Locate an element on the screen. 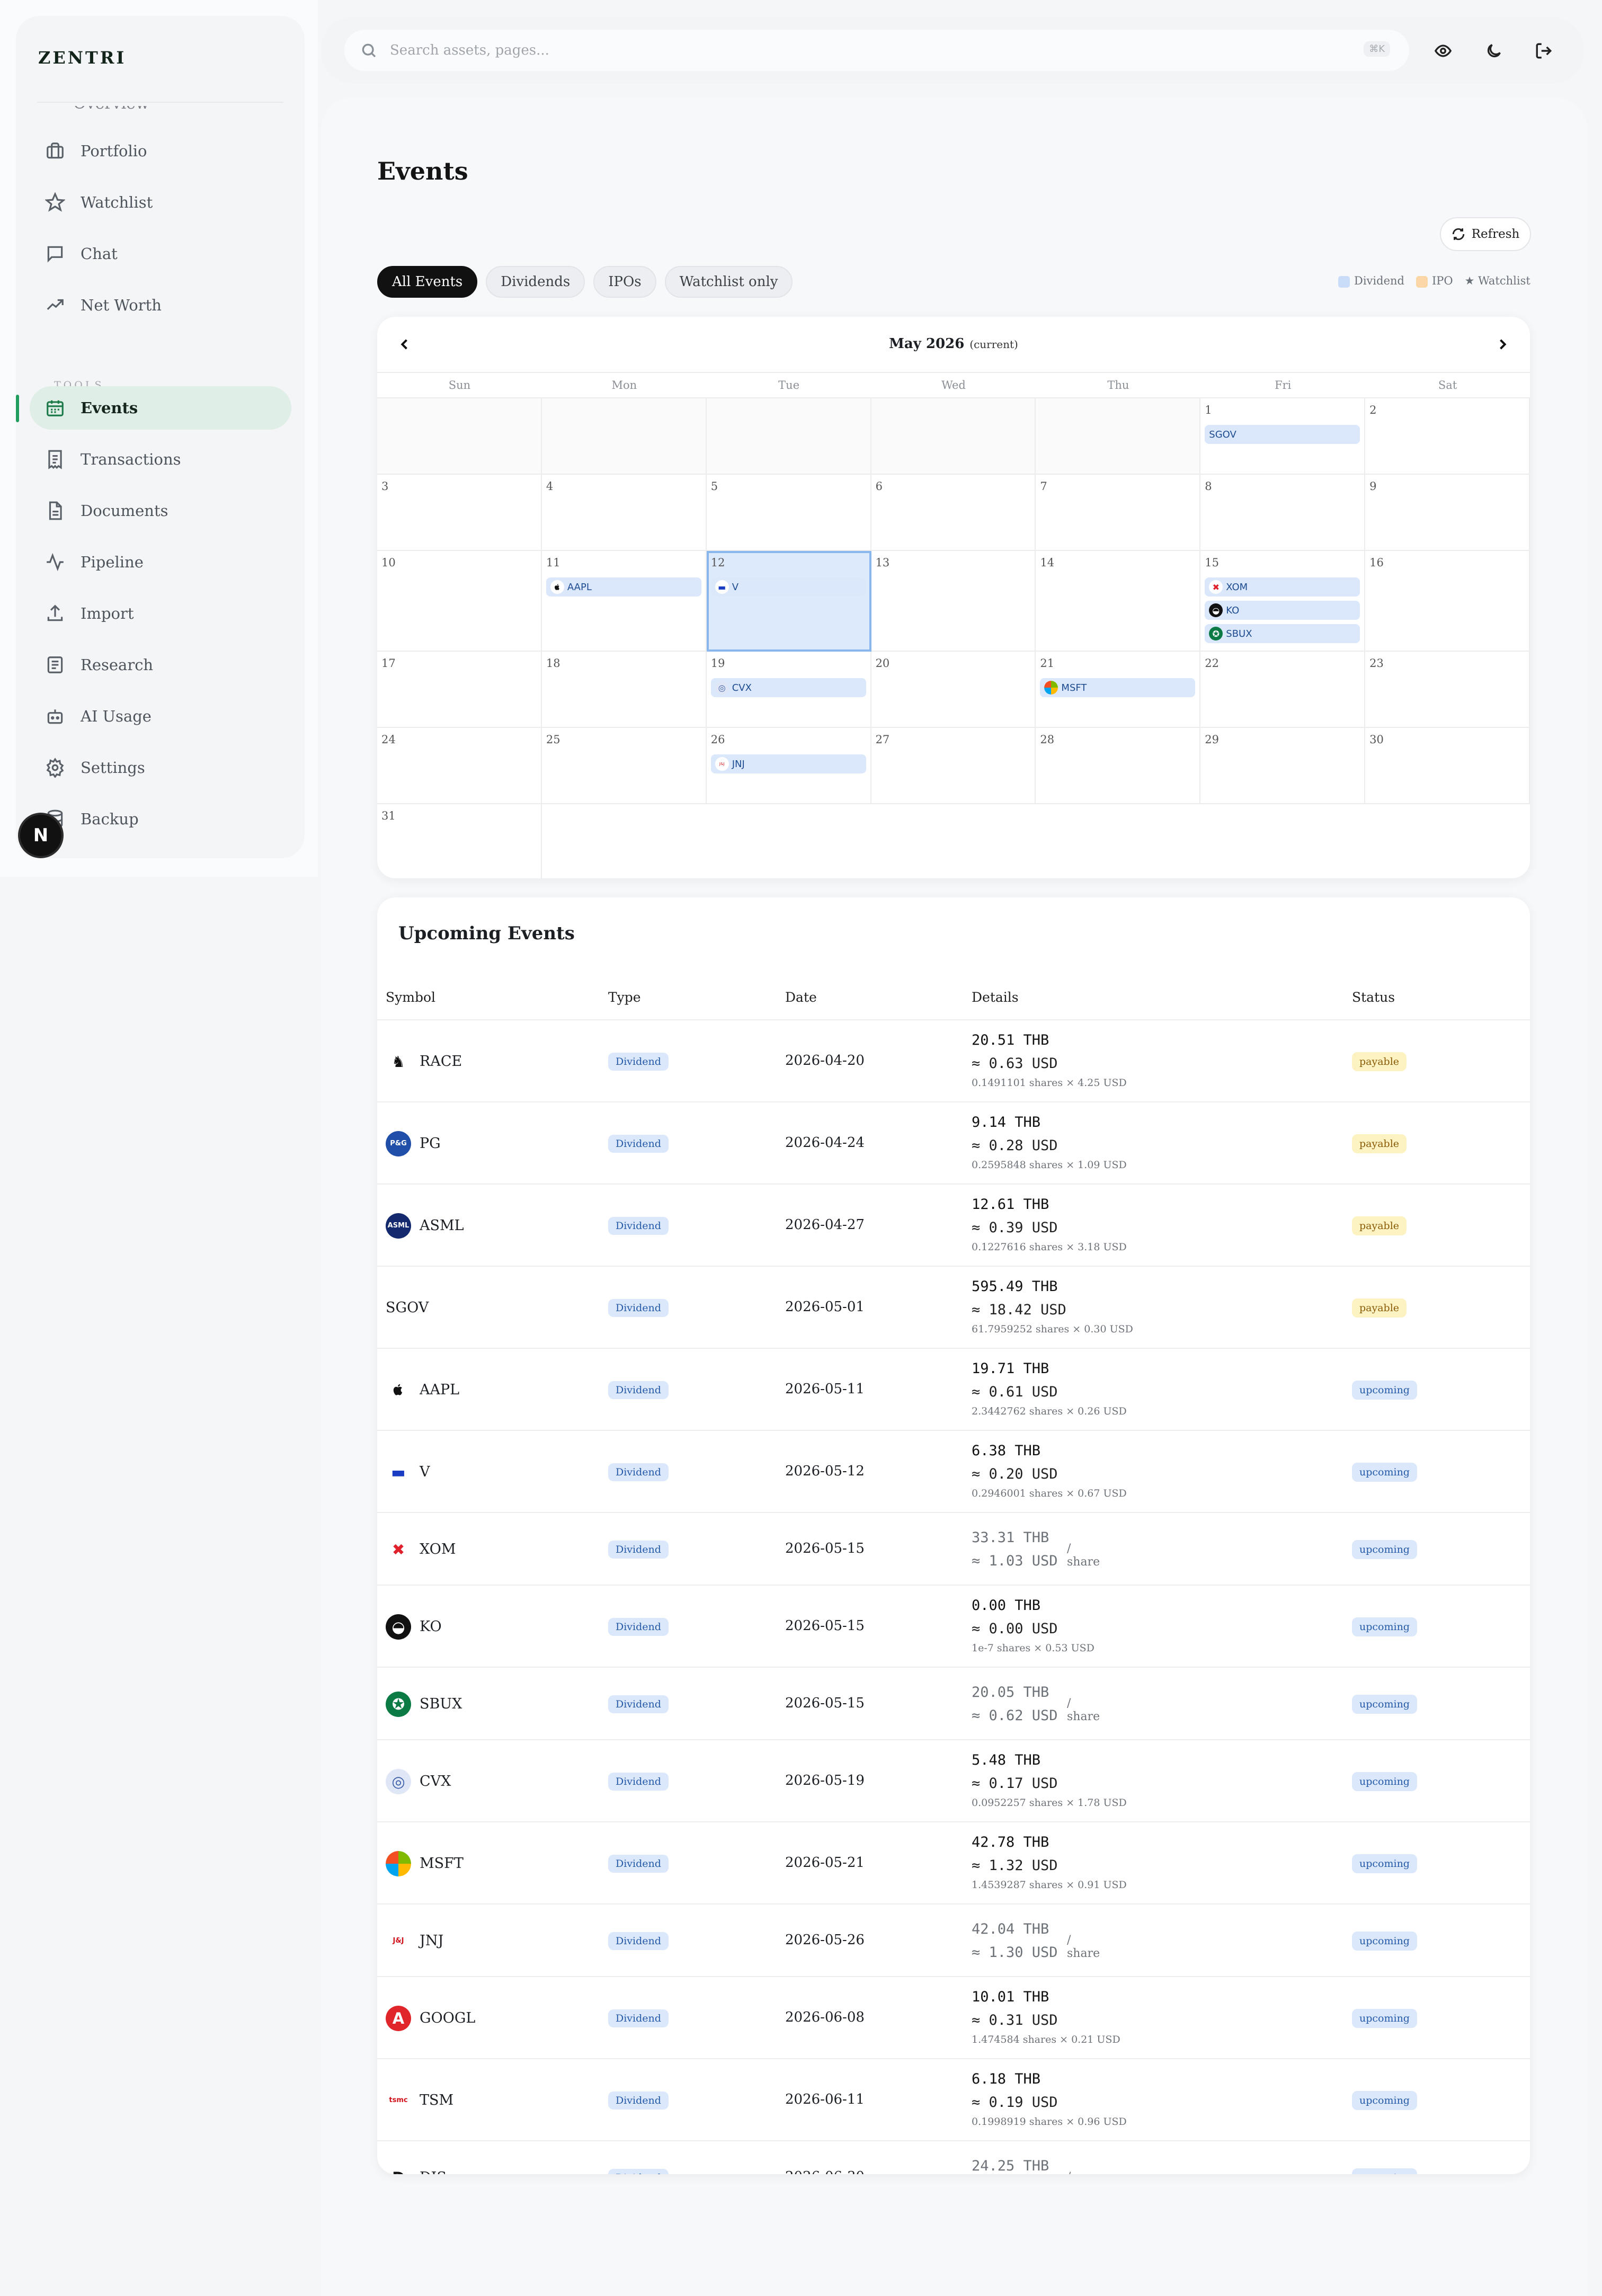 The height and width of the screenshot is (2296, 1602). calendar-event: ✪ SBUX is located at coordinates (1282, 633).